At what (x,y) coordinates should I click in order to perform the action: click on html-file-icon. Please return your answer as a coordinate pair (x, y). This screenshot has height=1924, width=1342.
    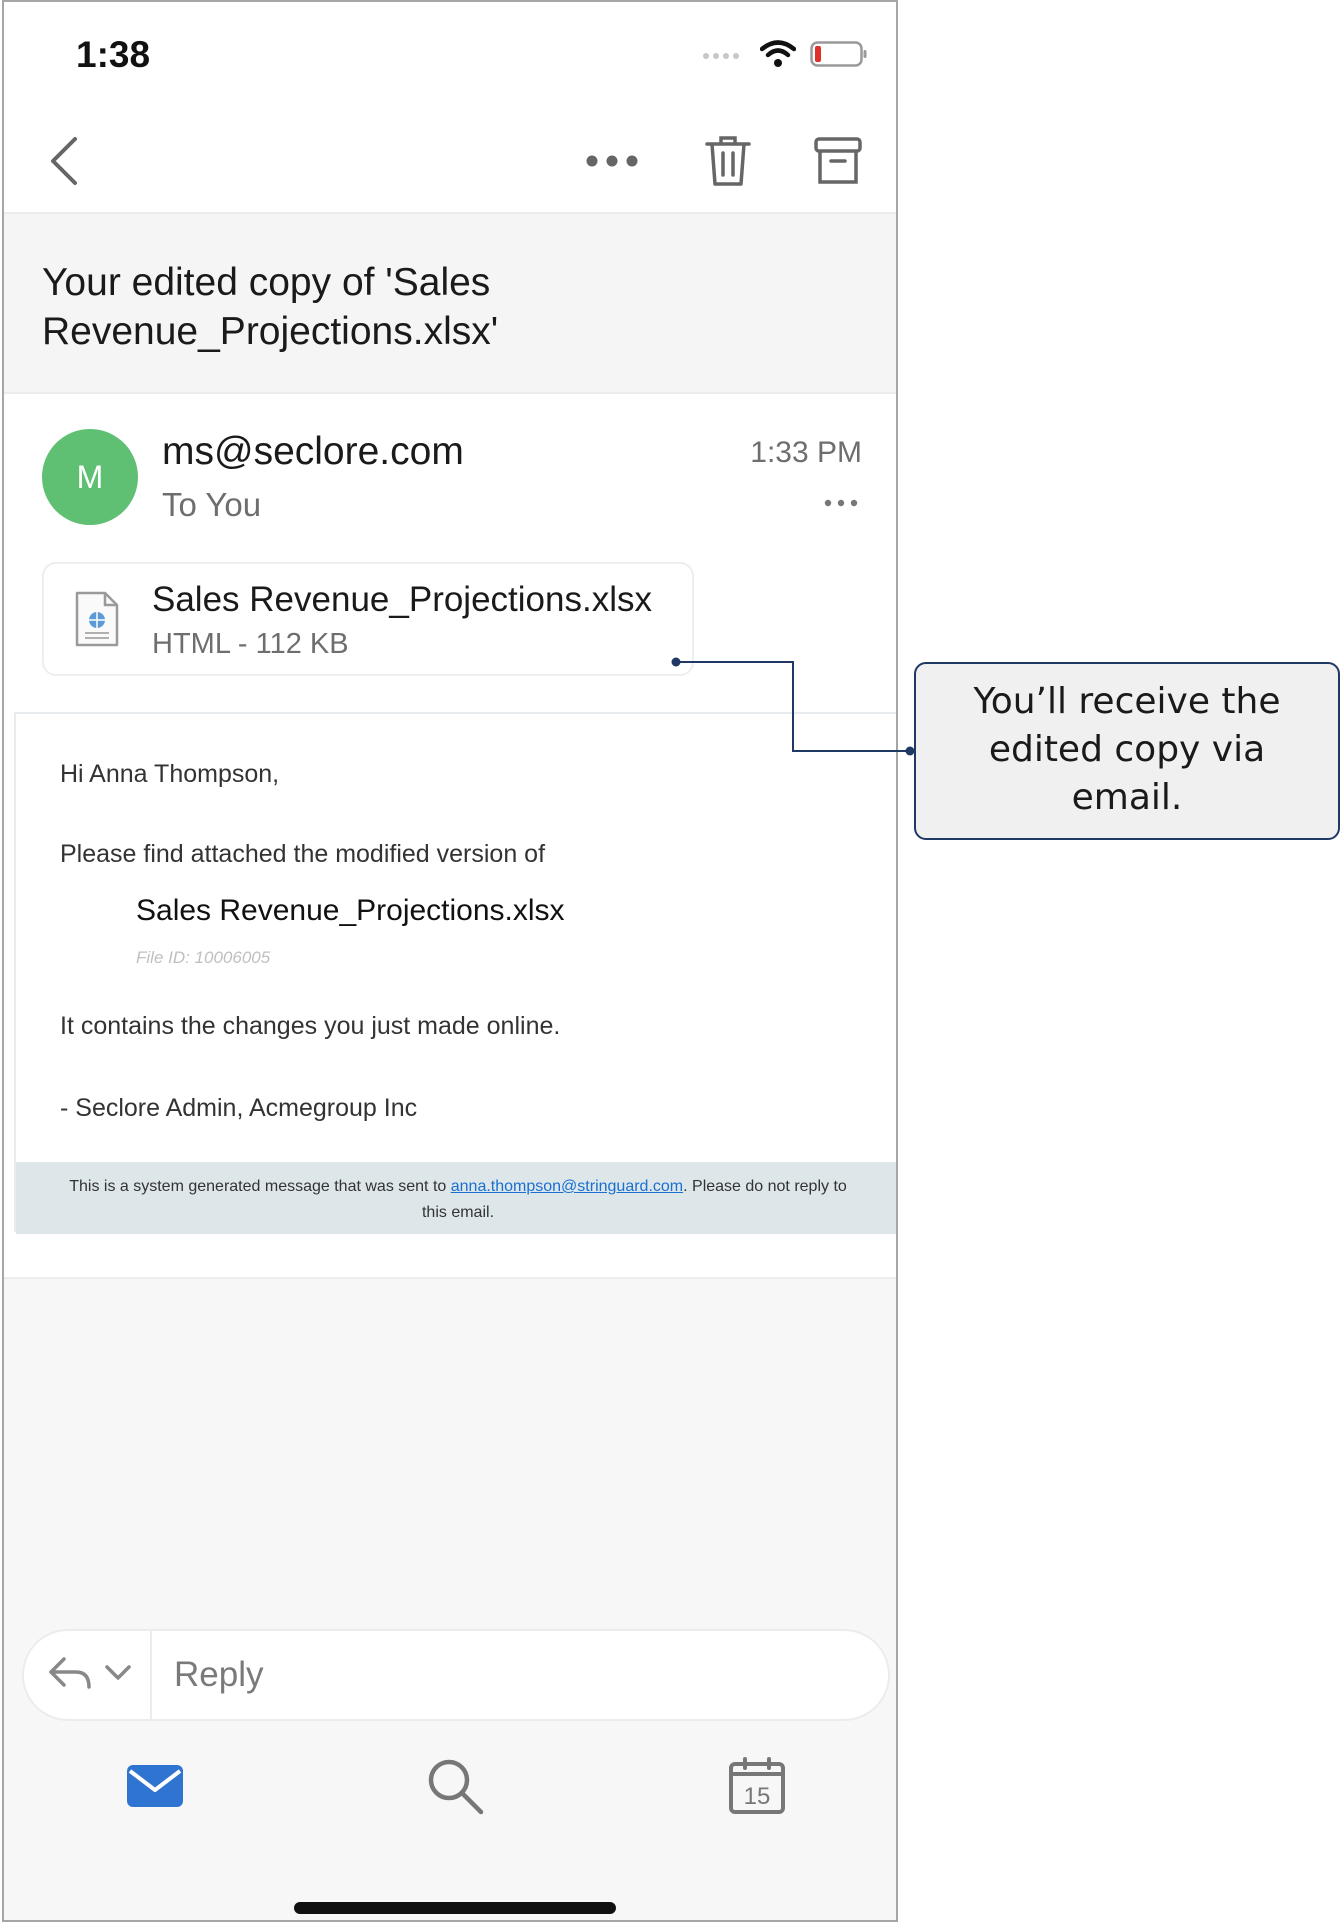
    Looking at the image, I should click on (97, 621).